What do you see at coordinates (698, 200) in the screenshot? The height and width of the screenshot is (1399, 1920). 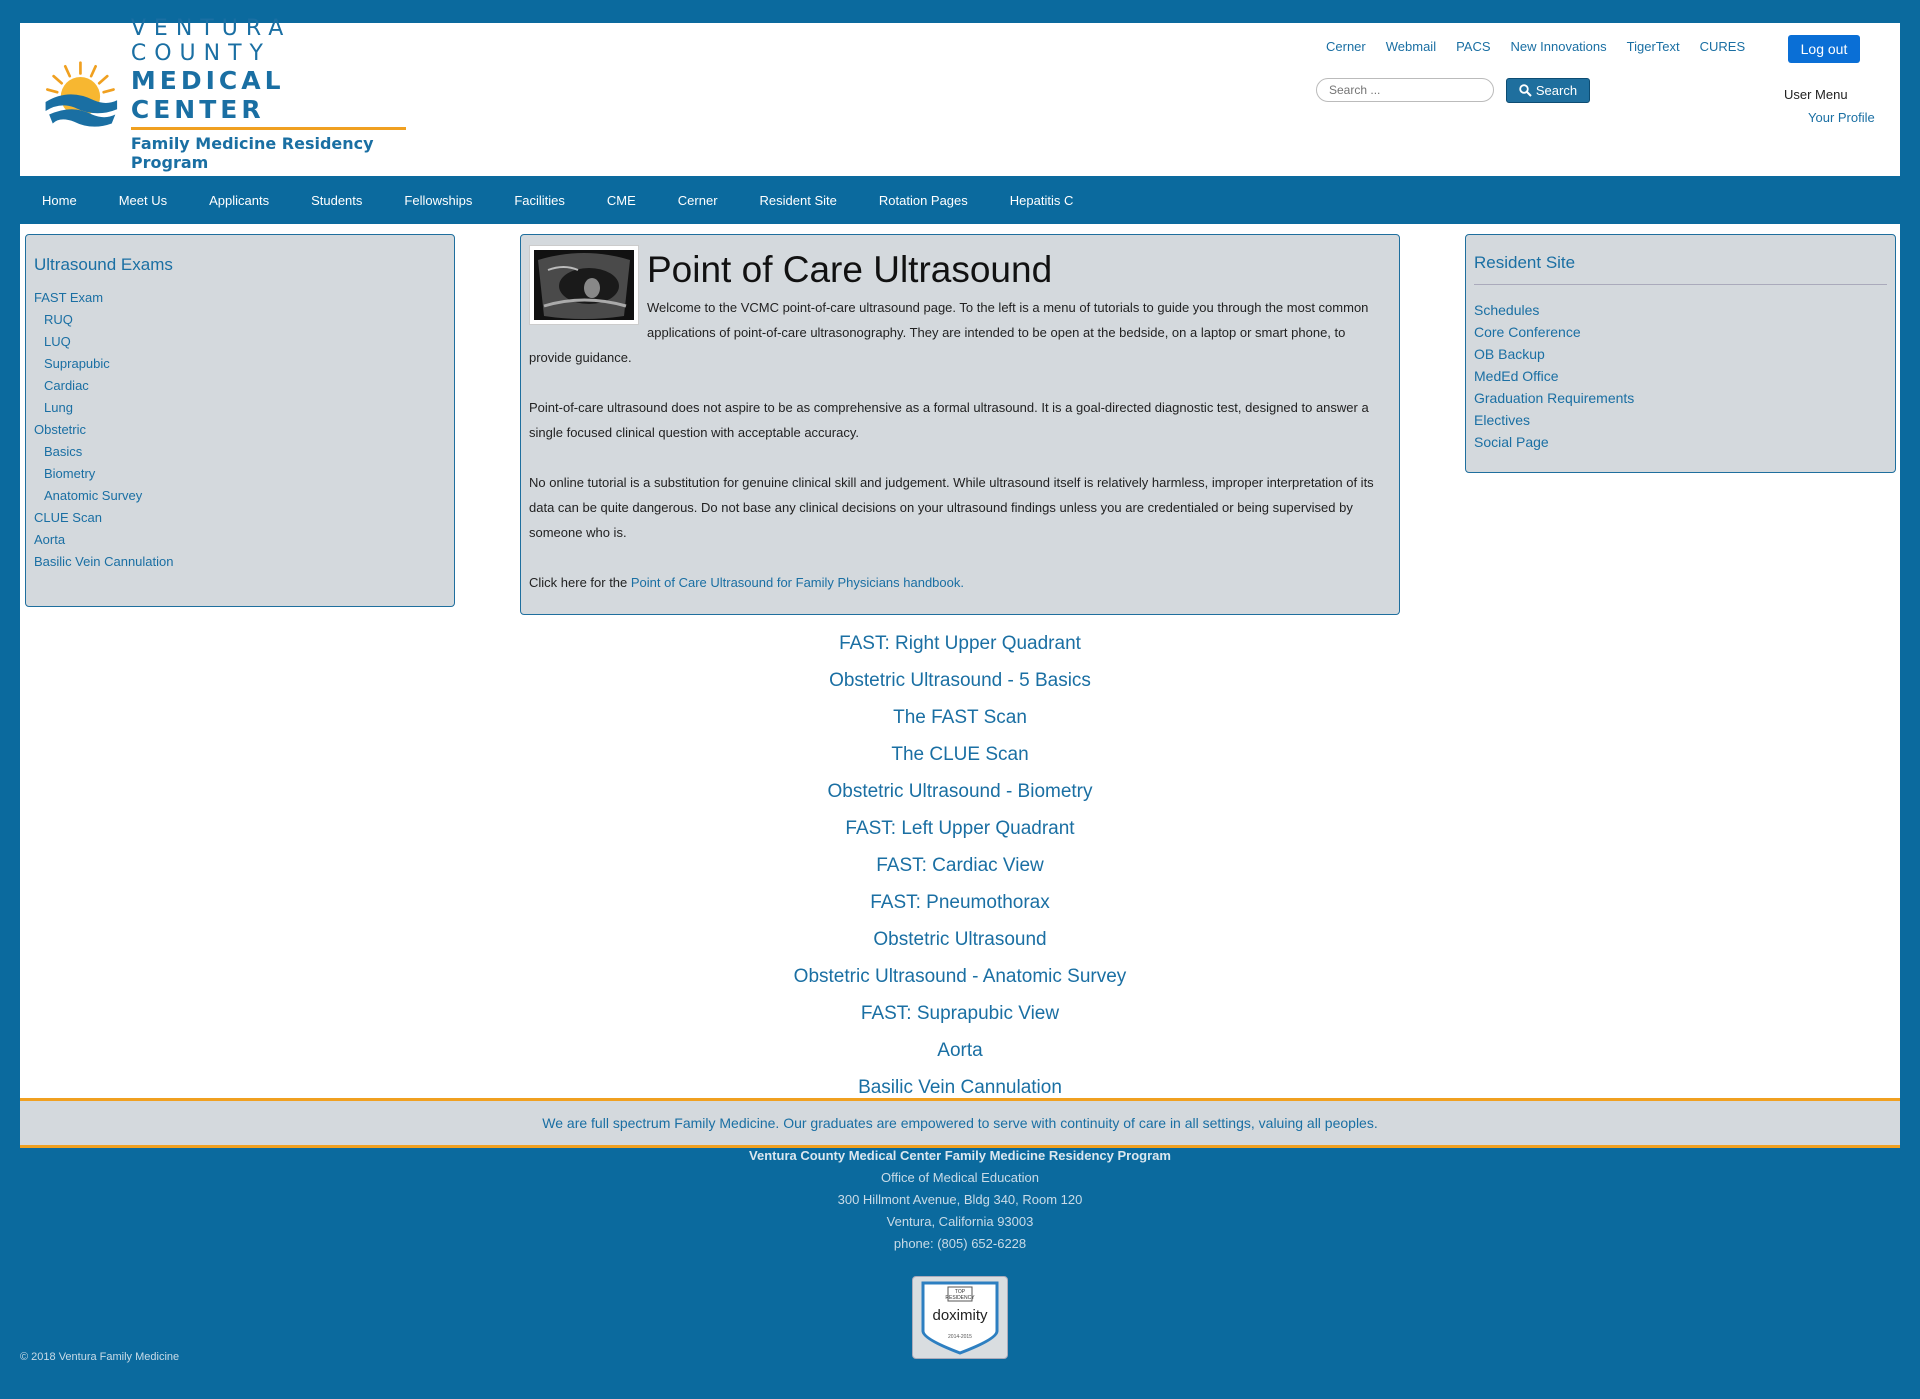 I see `nav-cerner: Cerner` at bounding box center [698, 200].